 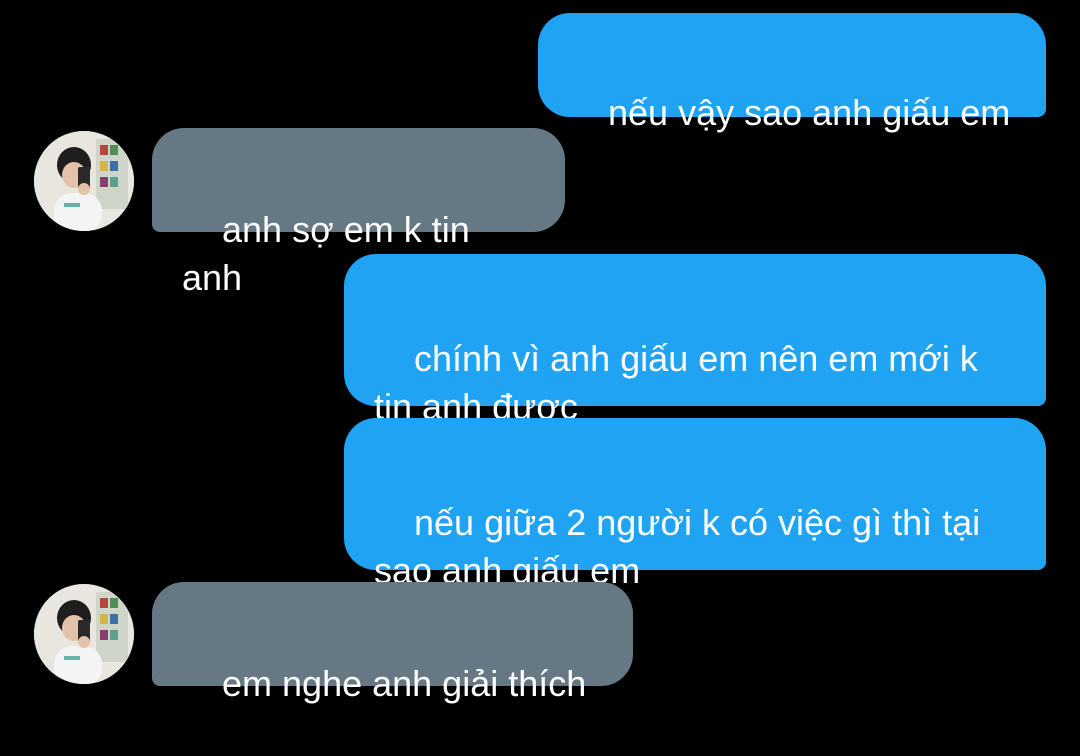 What do you see at coordinates (358, 213) in the screenshot?
I see `message-bubble-received: anh sợ em k tin anh` at bounding box center [358, 213].